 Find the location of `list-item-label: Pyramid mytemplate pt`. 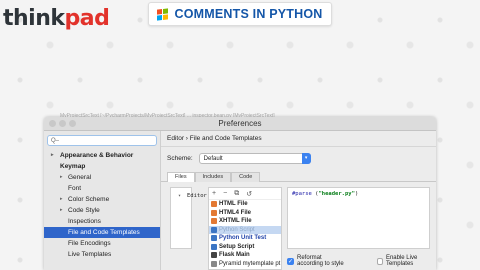

list-item-label: Pyramid mytemplate pt is located at coordinates (250, 263).